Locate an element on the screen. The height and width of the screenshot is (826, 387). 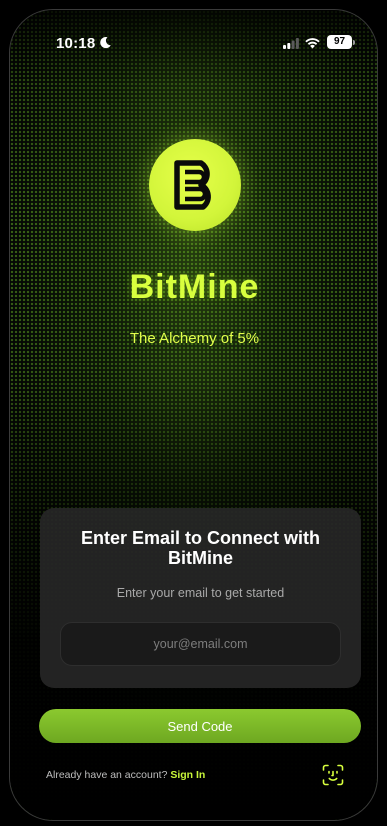
logo-b-icon is located at coordinates (192, 185).